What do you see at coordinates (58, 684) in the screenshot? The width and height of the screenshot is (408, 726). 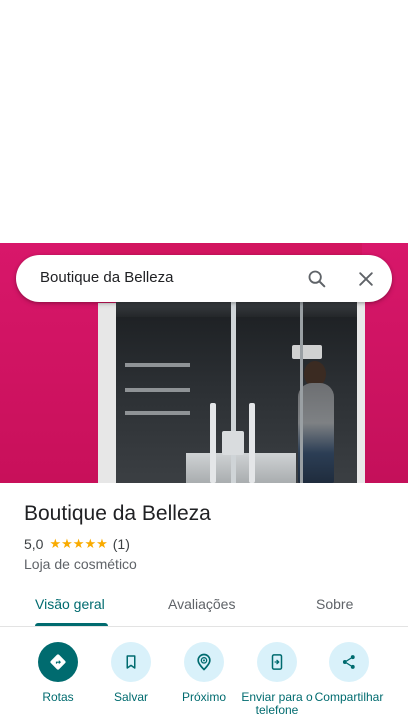 I see `directions-button: Rotas` at bounding box center [58, 684].